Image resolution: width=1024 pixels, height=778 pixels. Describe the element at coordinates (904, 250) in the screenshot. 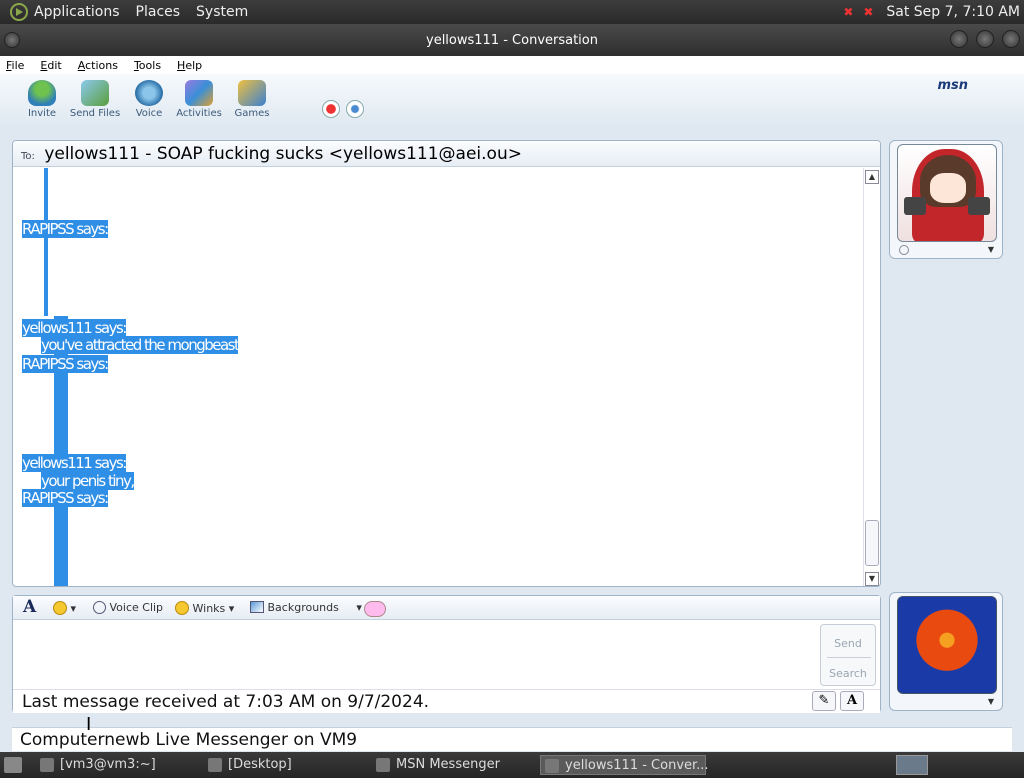

I see `webcam-icon` at that location.